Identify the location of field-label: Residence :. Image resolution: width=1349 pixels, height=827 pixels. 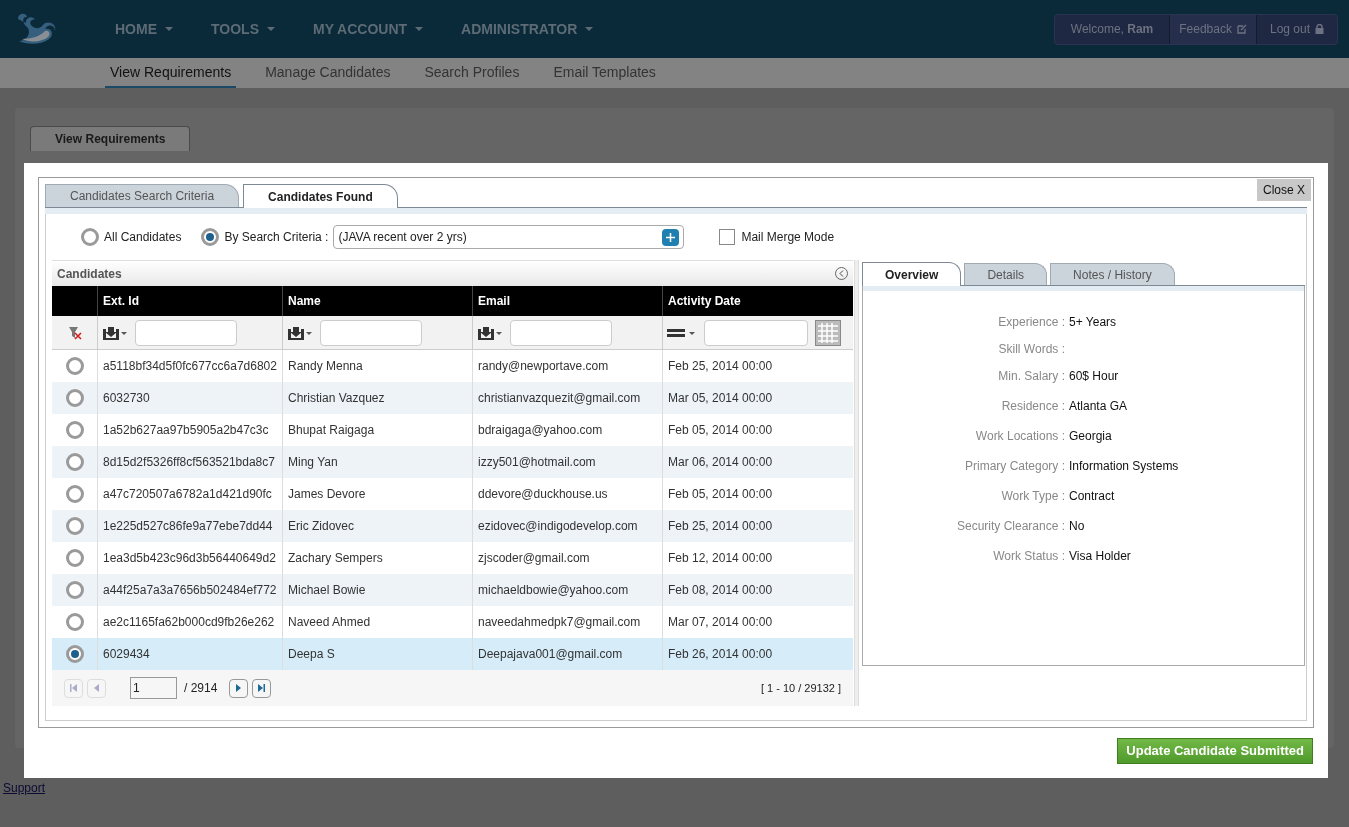
(1033, 406).